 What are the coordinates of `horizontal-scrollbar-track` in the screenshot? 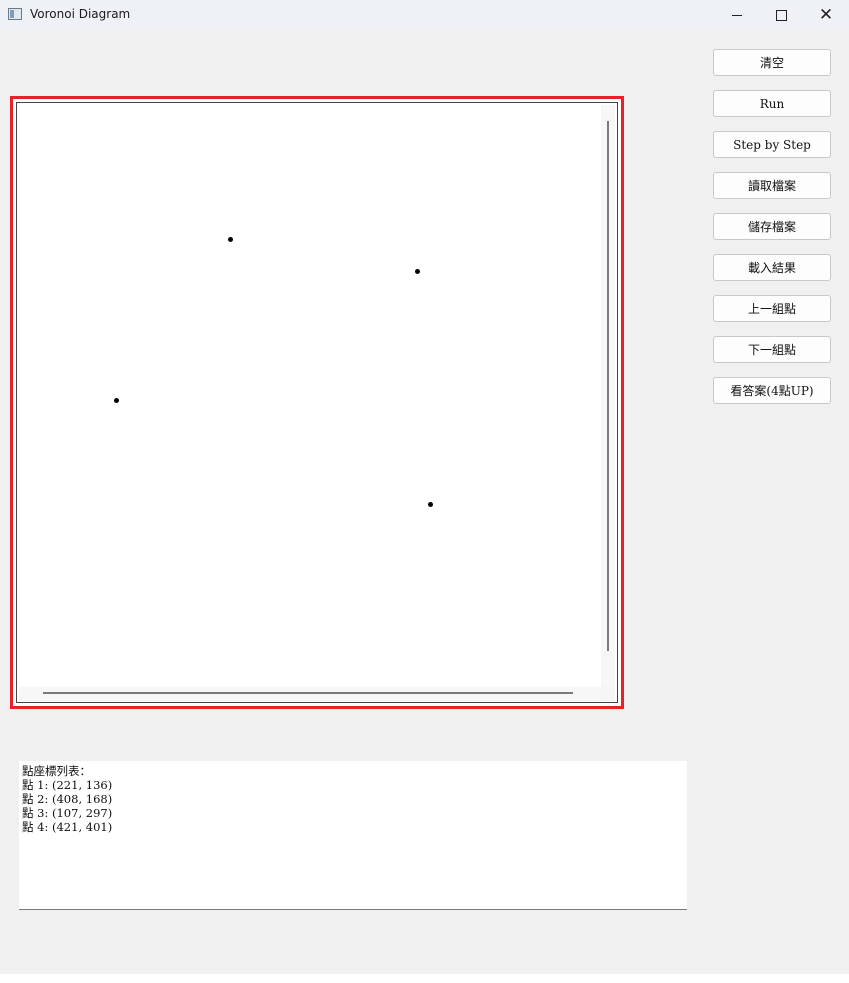 It's located at (310, 694).